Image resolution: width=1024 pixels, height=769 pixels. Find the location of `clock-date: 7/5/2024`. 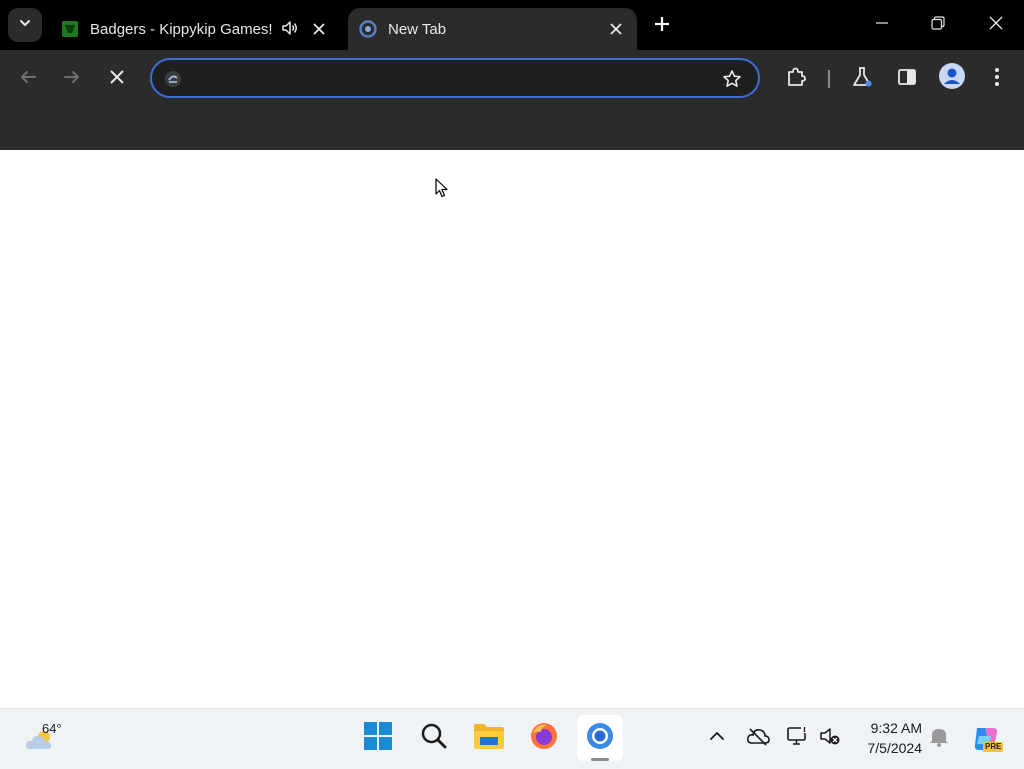

clock-date: 7/5/2024 is located at coordinates (895, 748).